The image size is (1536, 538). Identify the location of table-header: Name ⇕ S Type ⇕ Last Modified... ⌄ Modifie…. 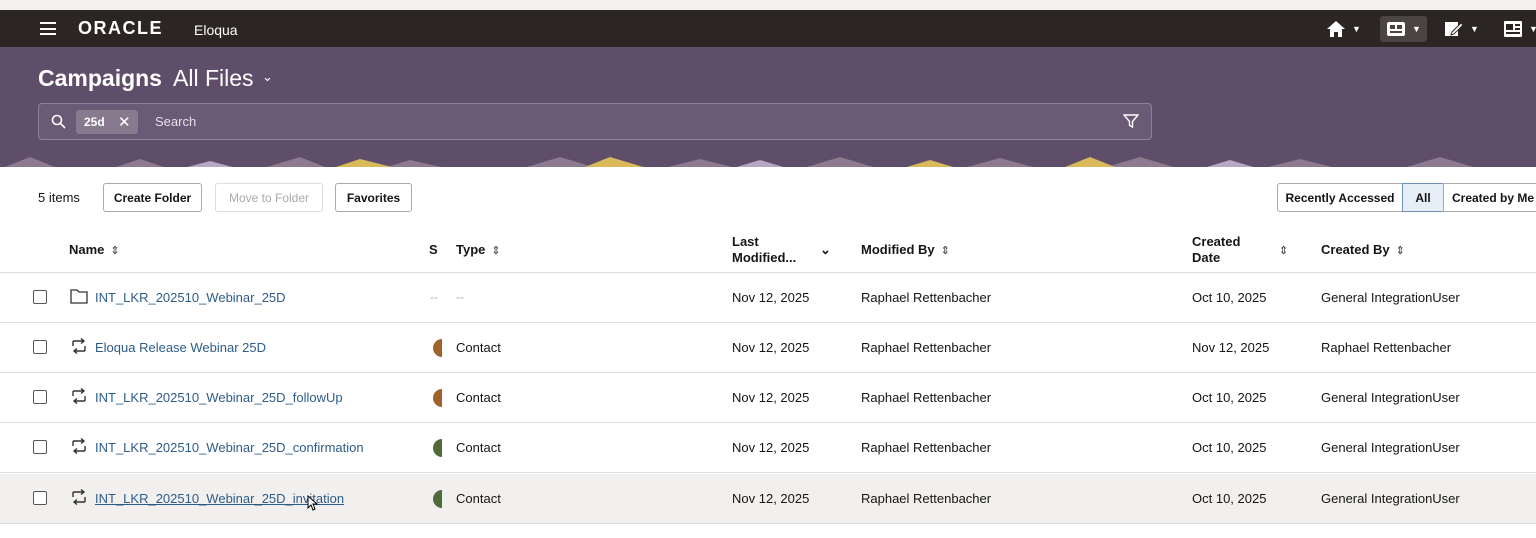
(768, 251).